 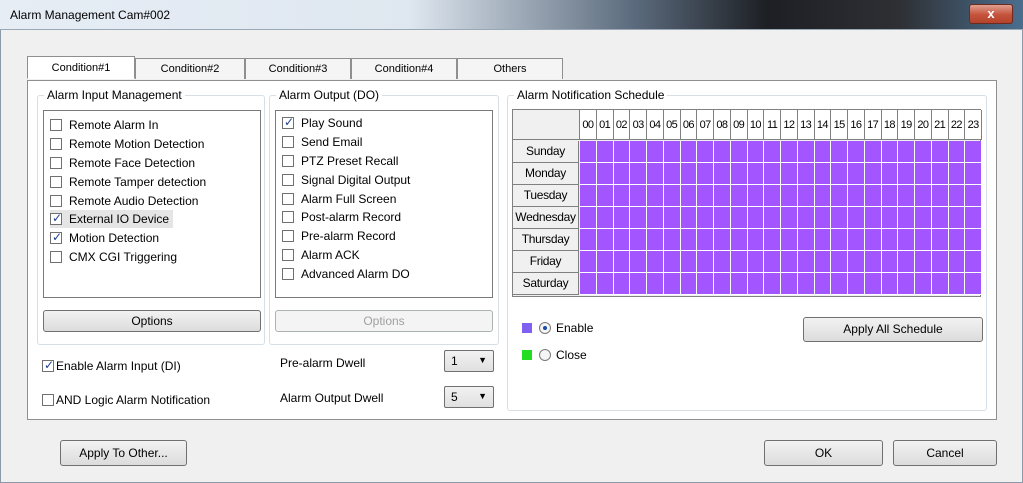 I want to click on list-item: Send Email, so click(x=322, y=142).